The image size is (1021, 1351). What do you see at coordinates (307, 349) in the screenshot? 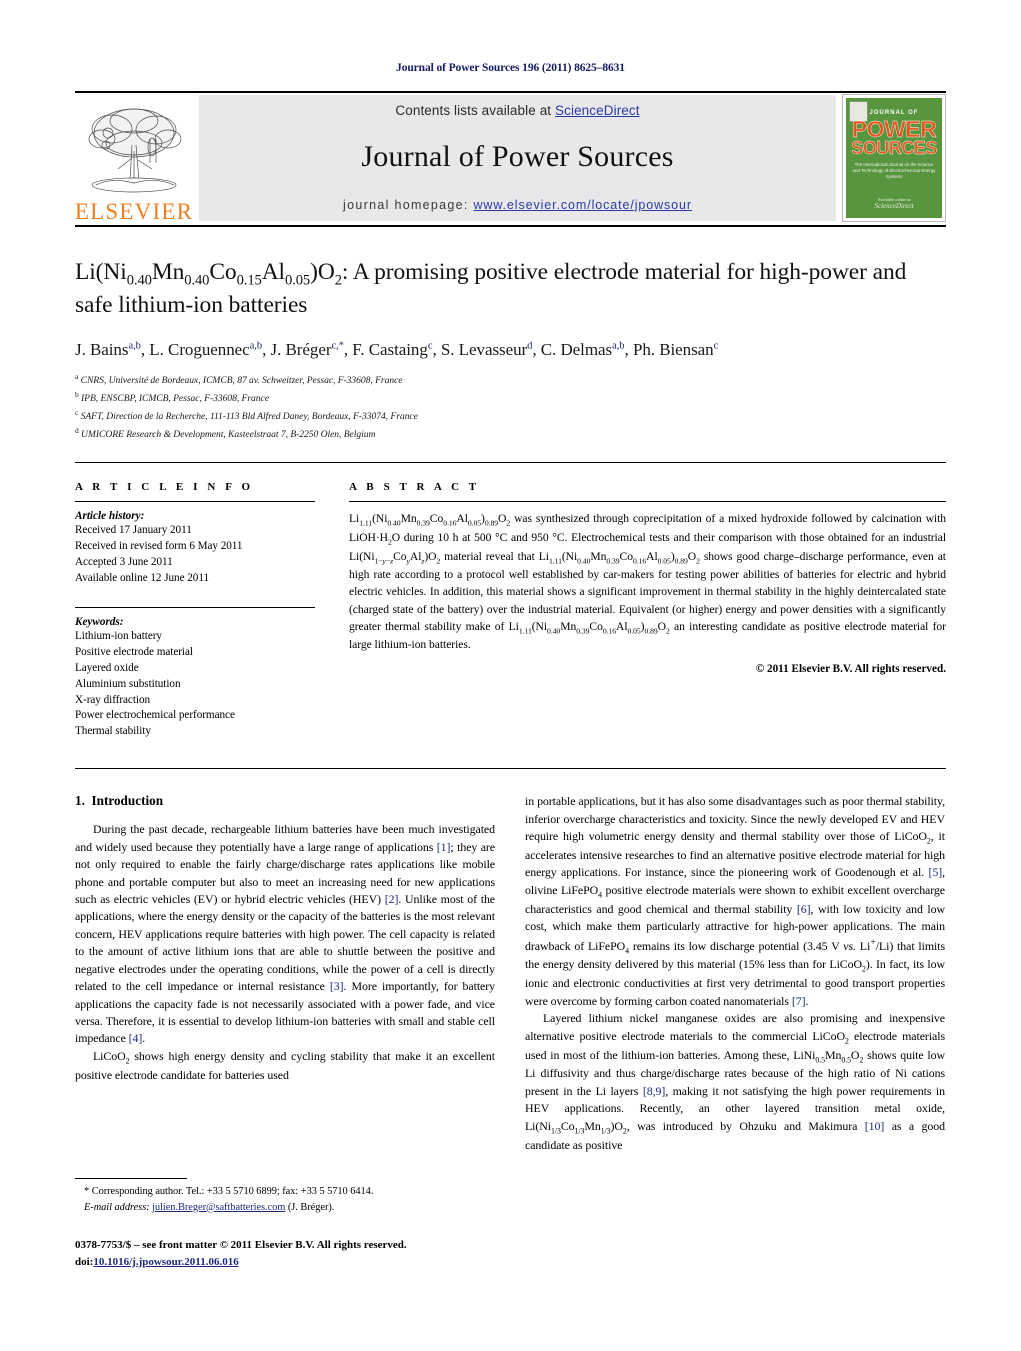
I see `author-name: J. Brégerc,*` at bounding box center [307, 349].